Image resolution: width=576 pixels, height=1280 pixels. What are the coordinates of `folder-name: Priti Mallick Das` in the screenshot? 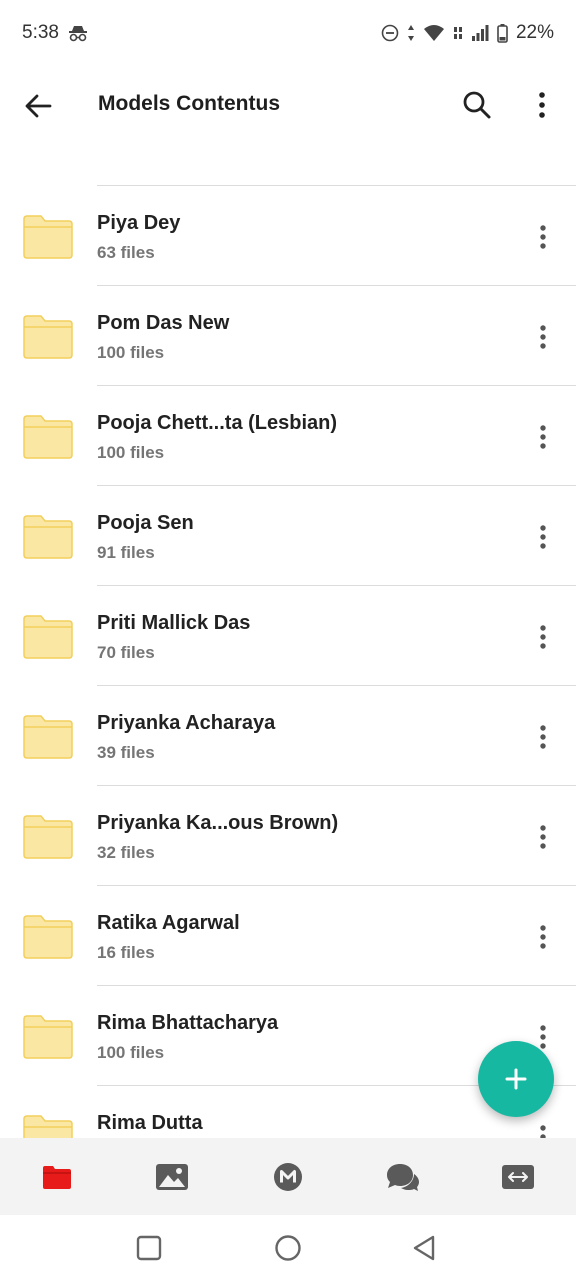 It's located at (174, 623).